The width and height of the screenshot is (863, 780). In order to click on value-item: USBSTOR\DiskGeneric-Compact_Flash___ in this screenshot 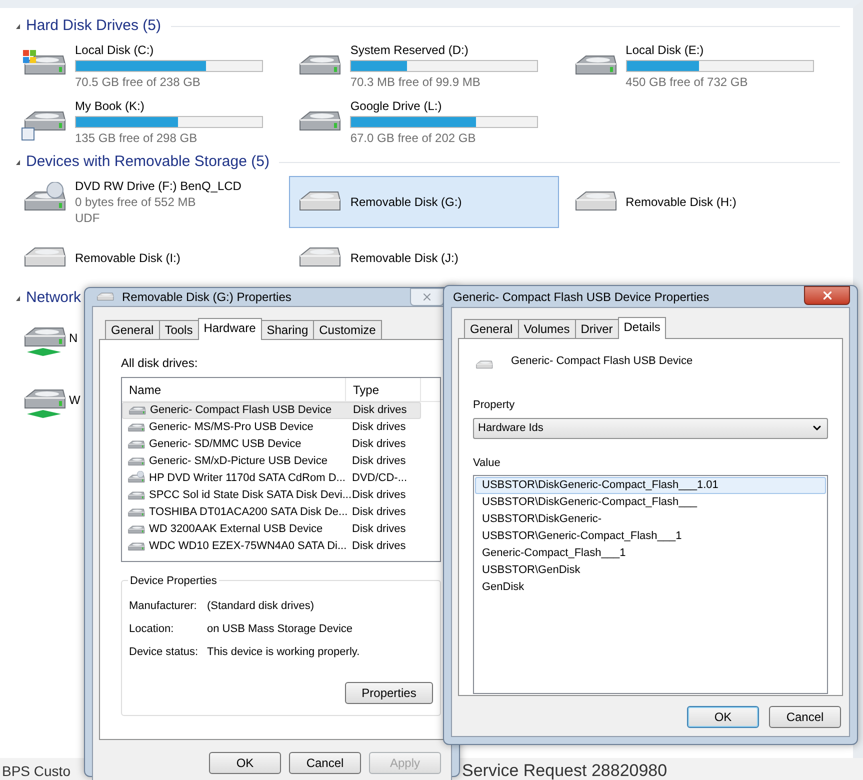, I will do `click(650, 502)`.